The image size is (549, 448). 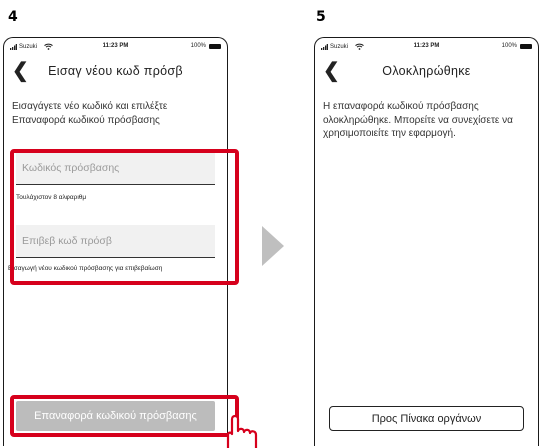 I want to click on page-title: Ολοκληρώθηκε, so click(x=426, y=71).